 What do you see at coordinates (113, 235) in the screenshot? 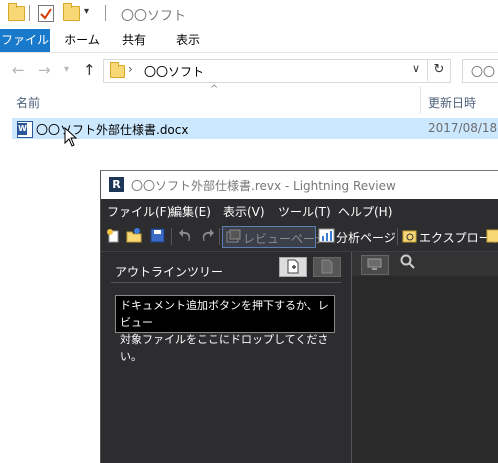
I see `new-file-icon` at bounding box center [113, 235].